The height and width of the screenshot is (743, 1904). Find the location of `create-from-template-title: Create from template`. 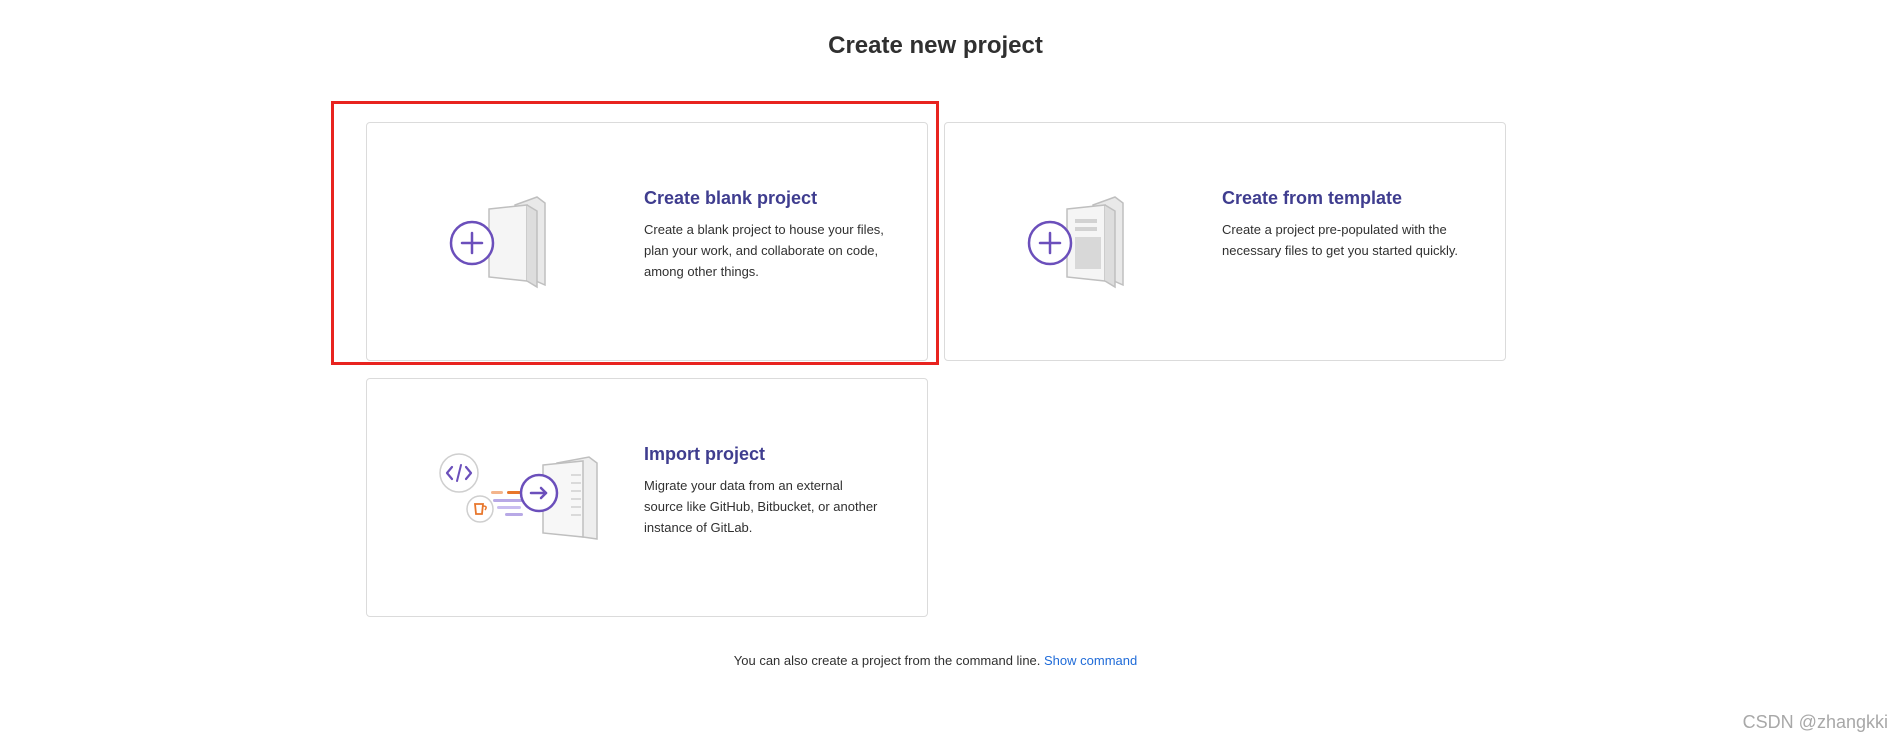

create-from-template-title: Create from template is located at coordinates (1342, 198).